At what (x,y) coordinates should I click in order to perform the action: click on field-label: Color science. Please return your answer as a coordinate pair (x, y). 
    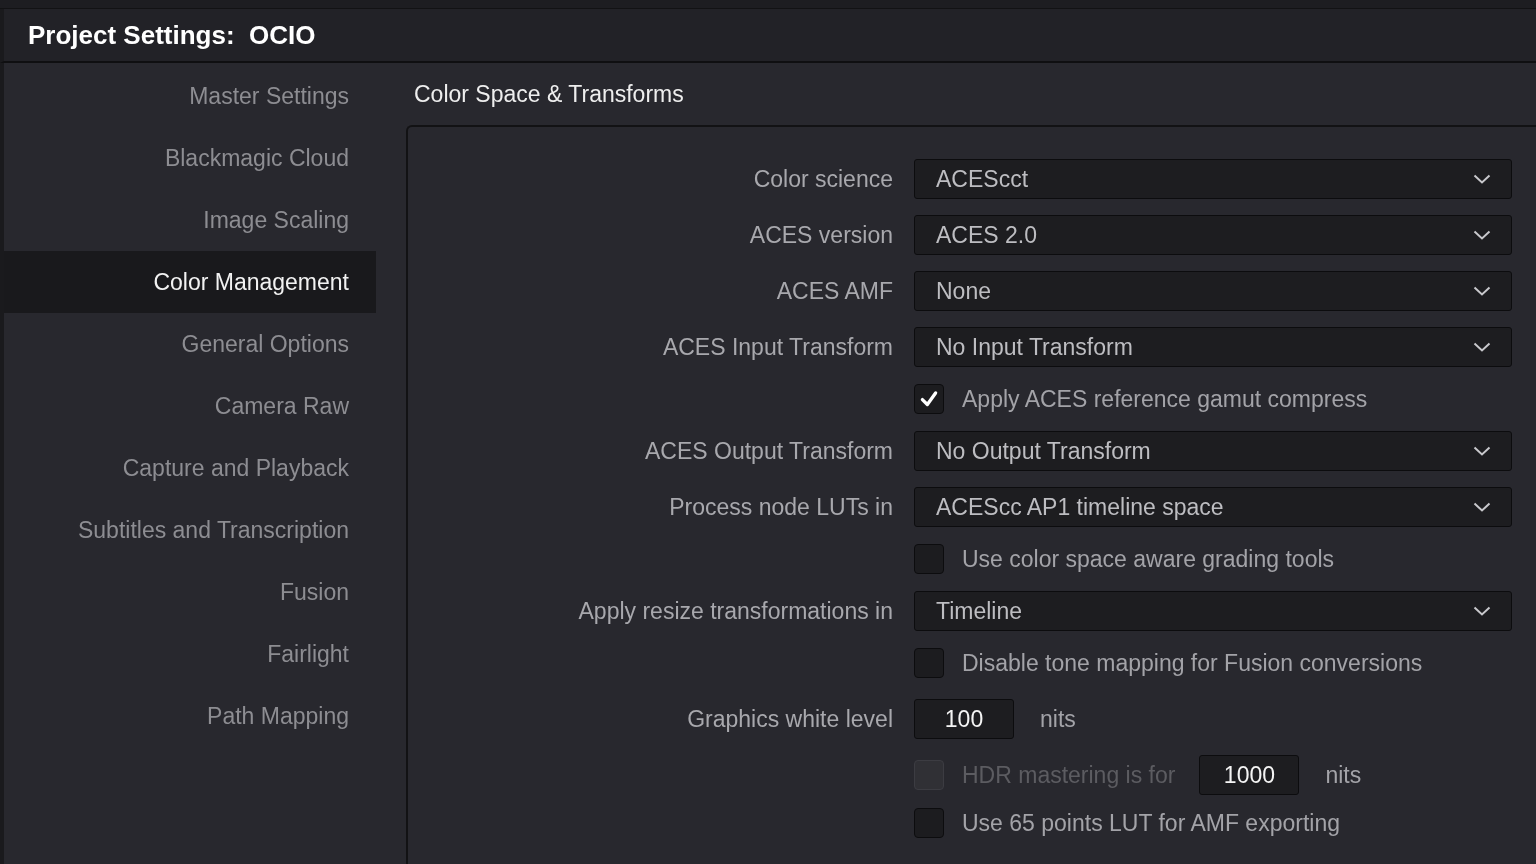
    Looking at the image, I should click on (823, 179).